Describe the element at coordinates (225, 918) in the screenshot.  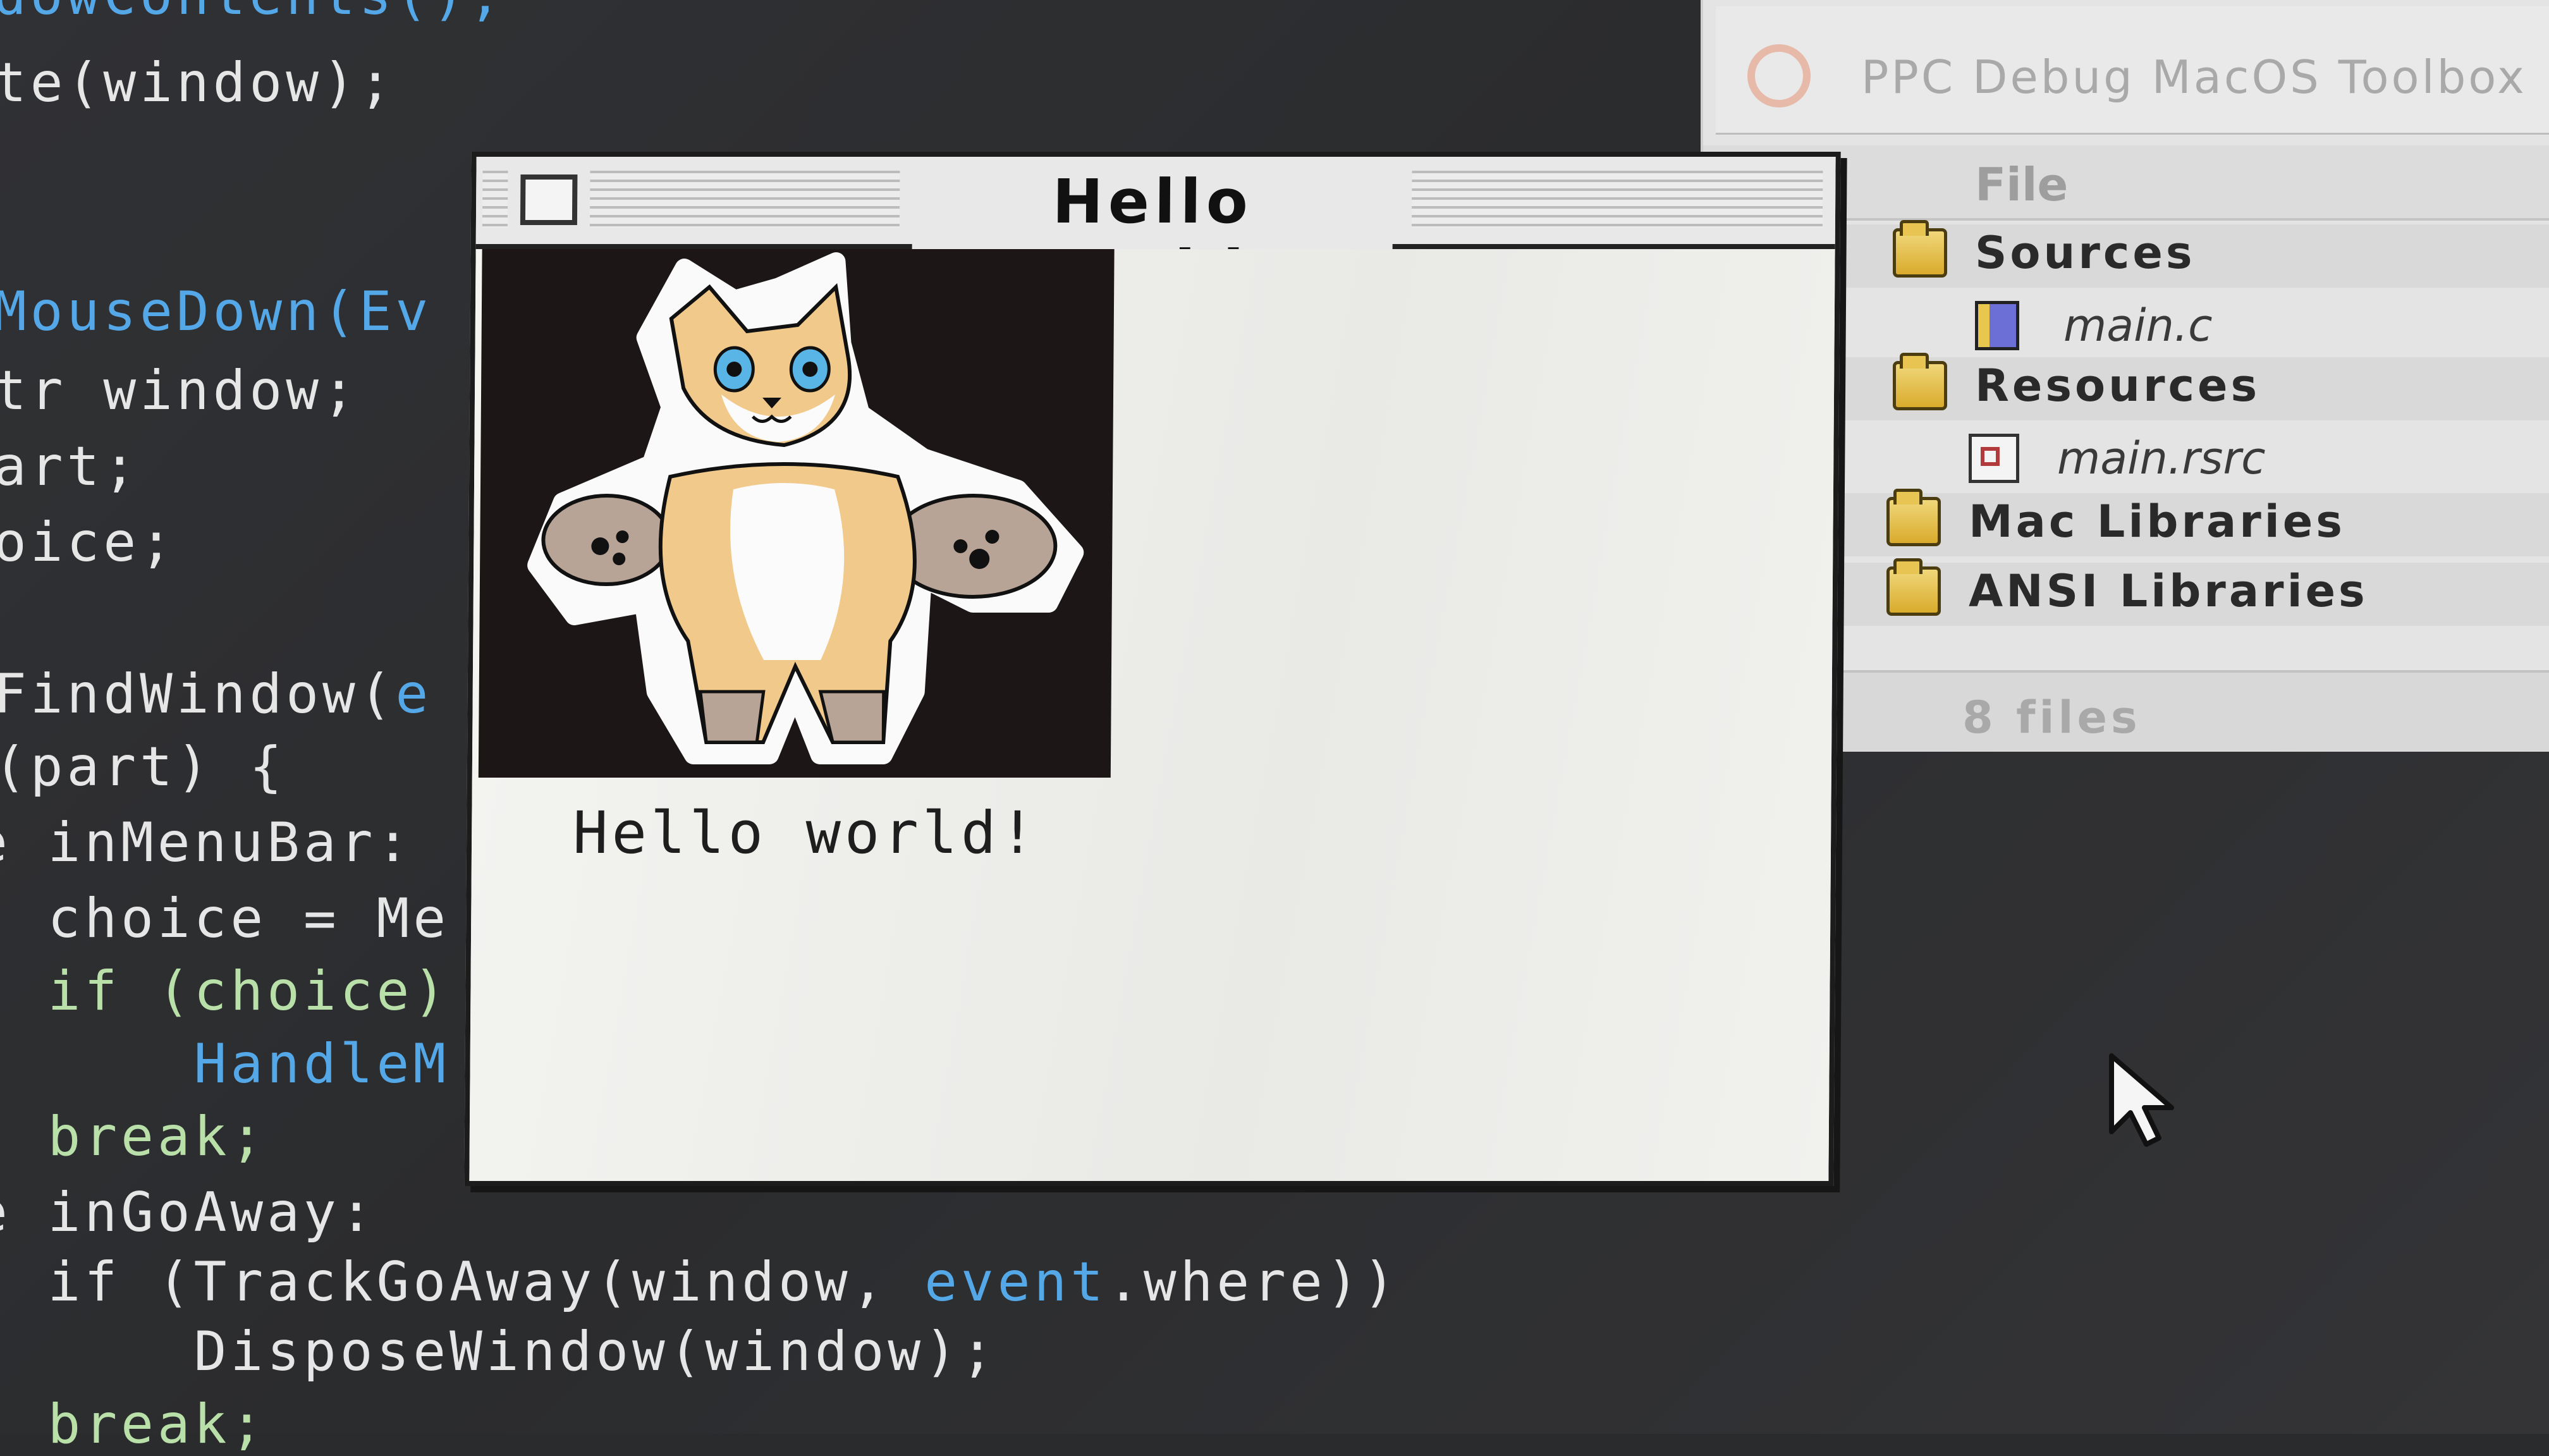
I see `code-line: choice = Me` at that location.